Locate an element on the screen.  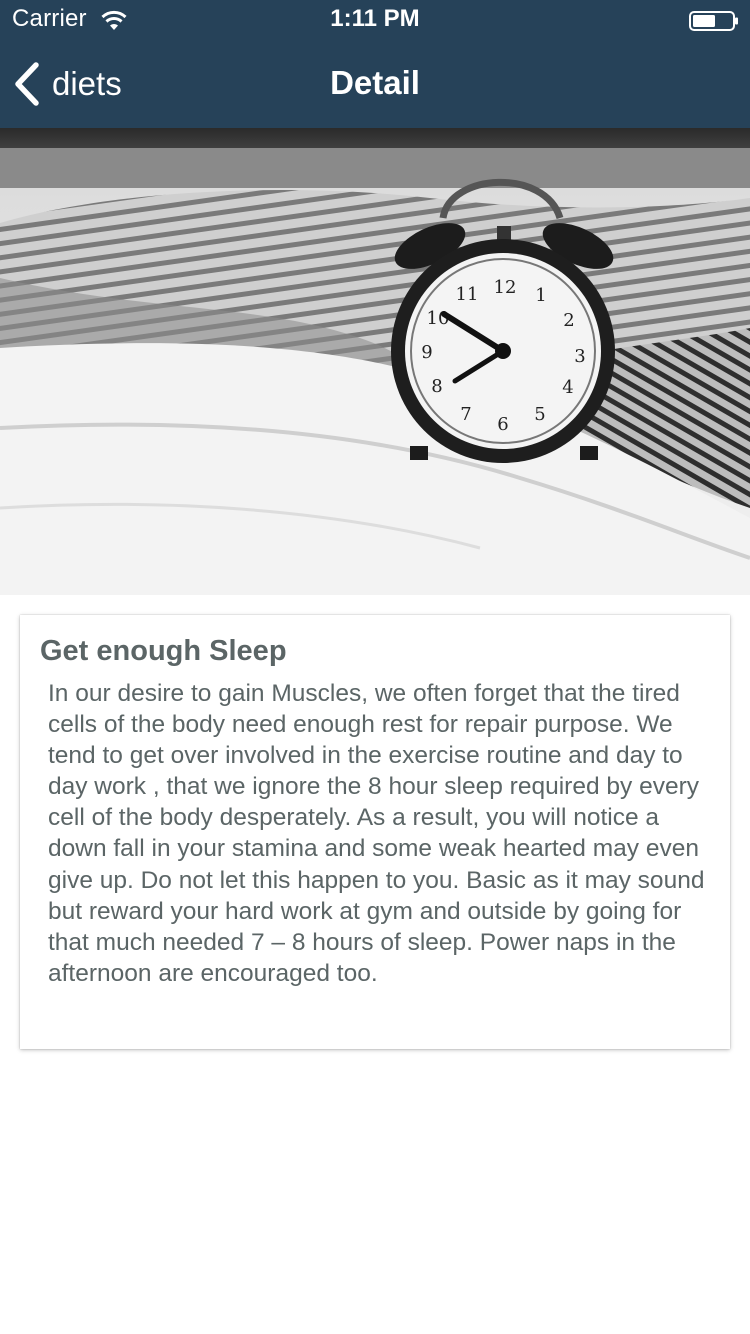
svg-text: 8 is located at coordinates (436, 386).